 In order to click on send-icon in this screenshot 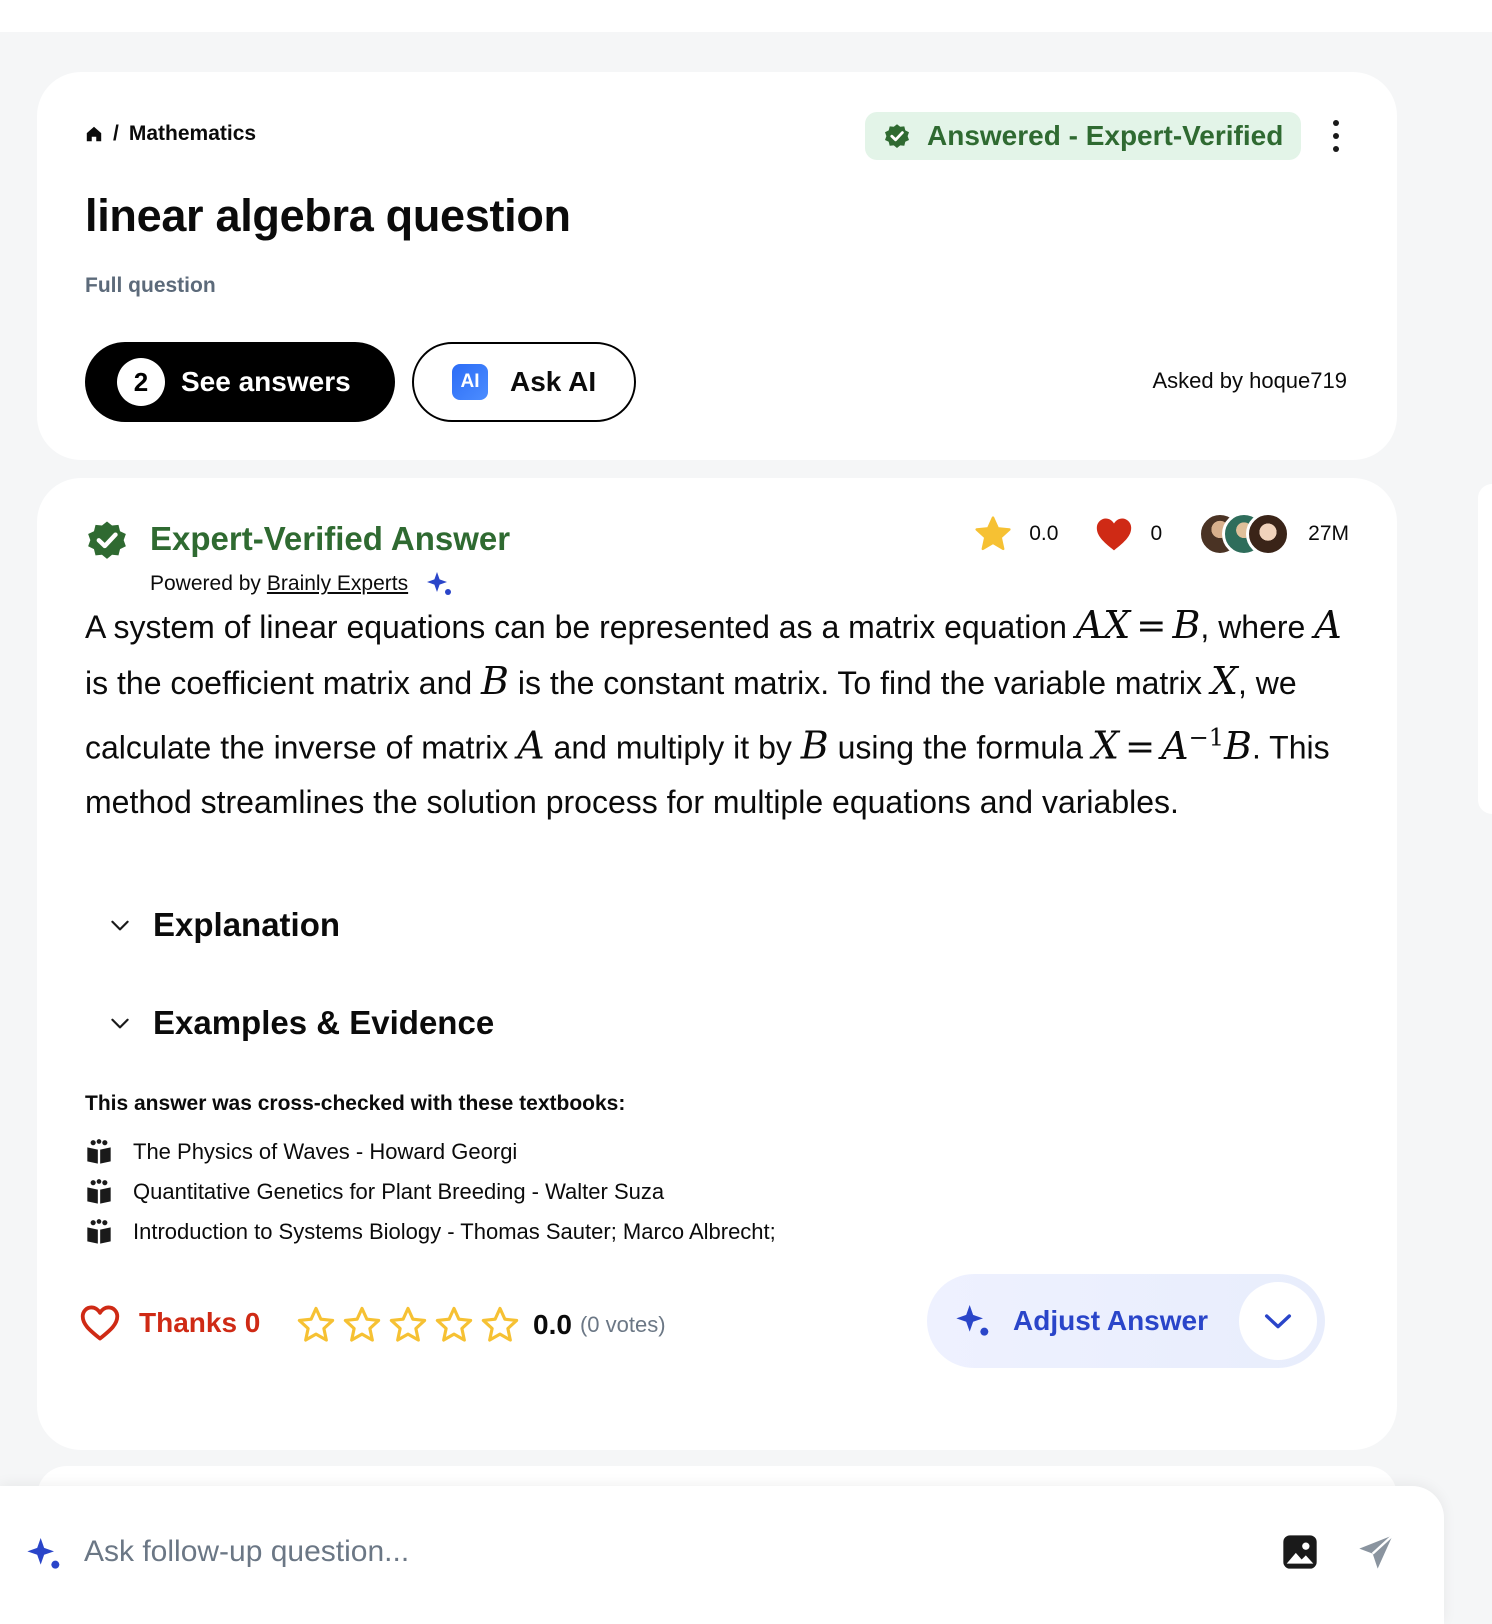, I will do `click(1376, 1552)`.